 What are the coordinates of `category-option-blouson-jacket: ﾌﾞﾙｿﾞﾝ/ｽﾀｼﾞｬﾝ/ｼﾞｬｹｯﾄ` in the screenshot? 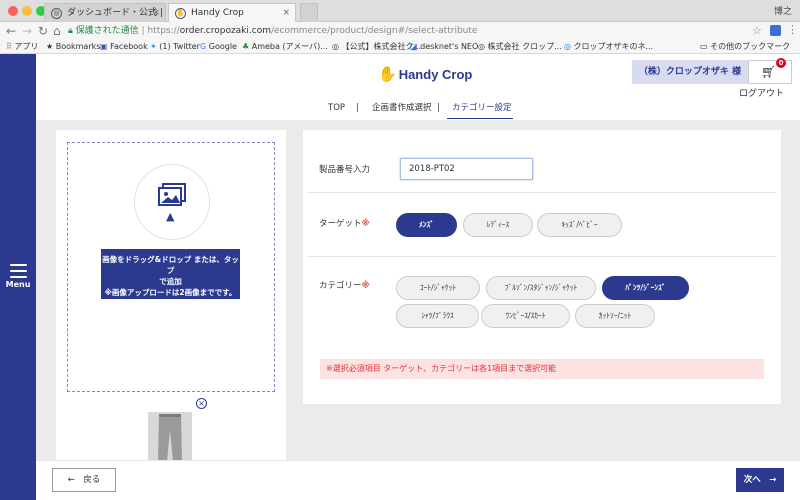 It's located at (541, 288).